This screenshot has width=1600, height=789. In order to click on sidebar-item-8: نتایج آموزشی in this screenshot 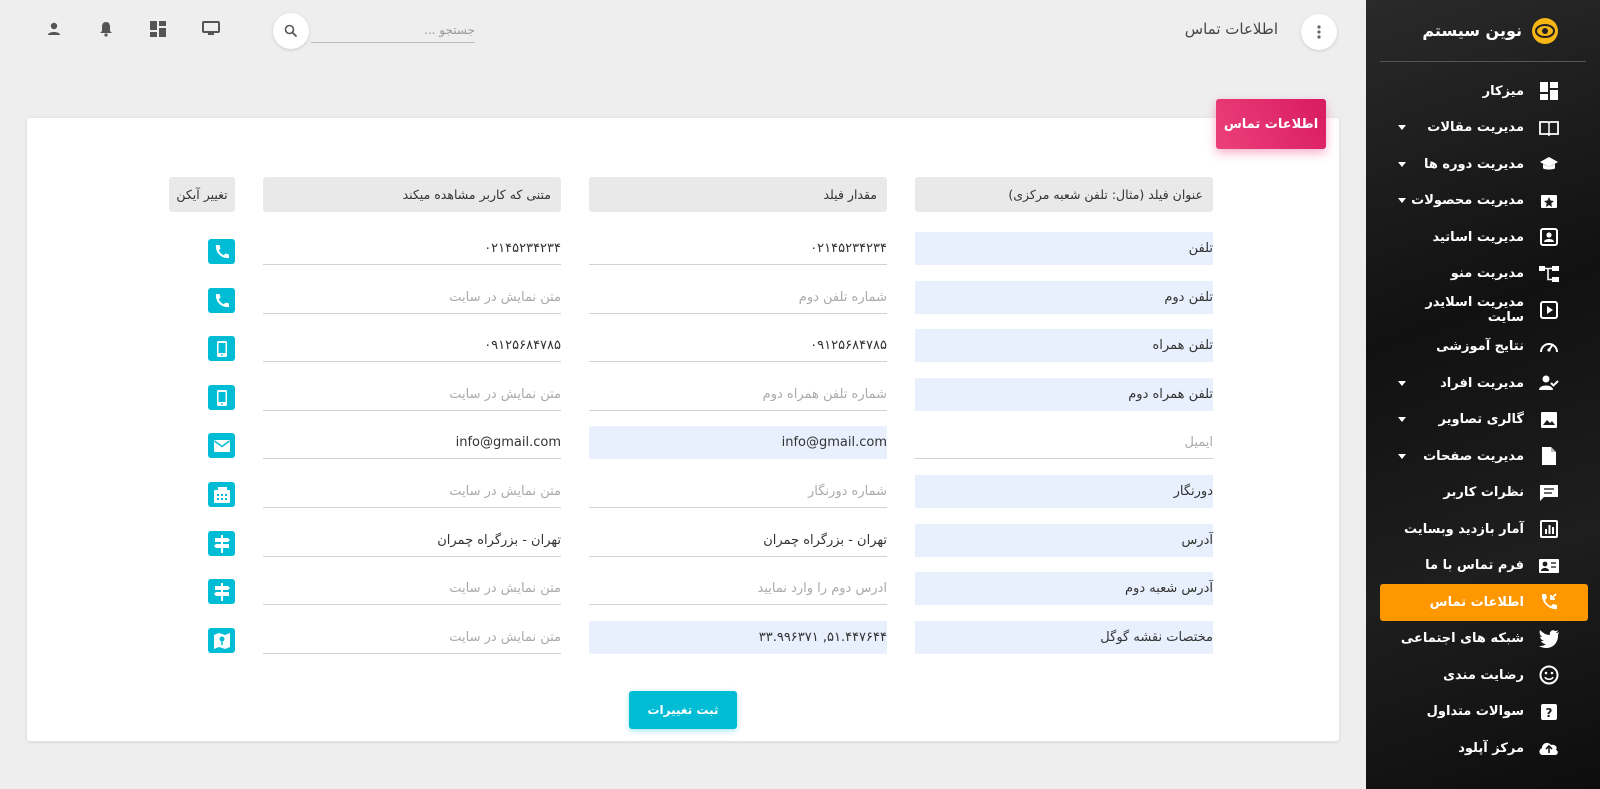, I will do `click(1484, 347)`.